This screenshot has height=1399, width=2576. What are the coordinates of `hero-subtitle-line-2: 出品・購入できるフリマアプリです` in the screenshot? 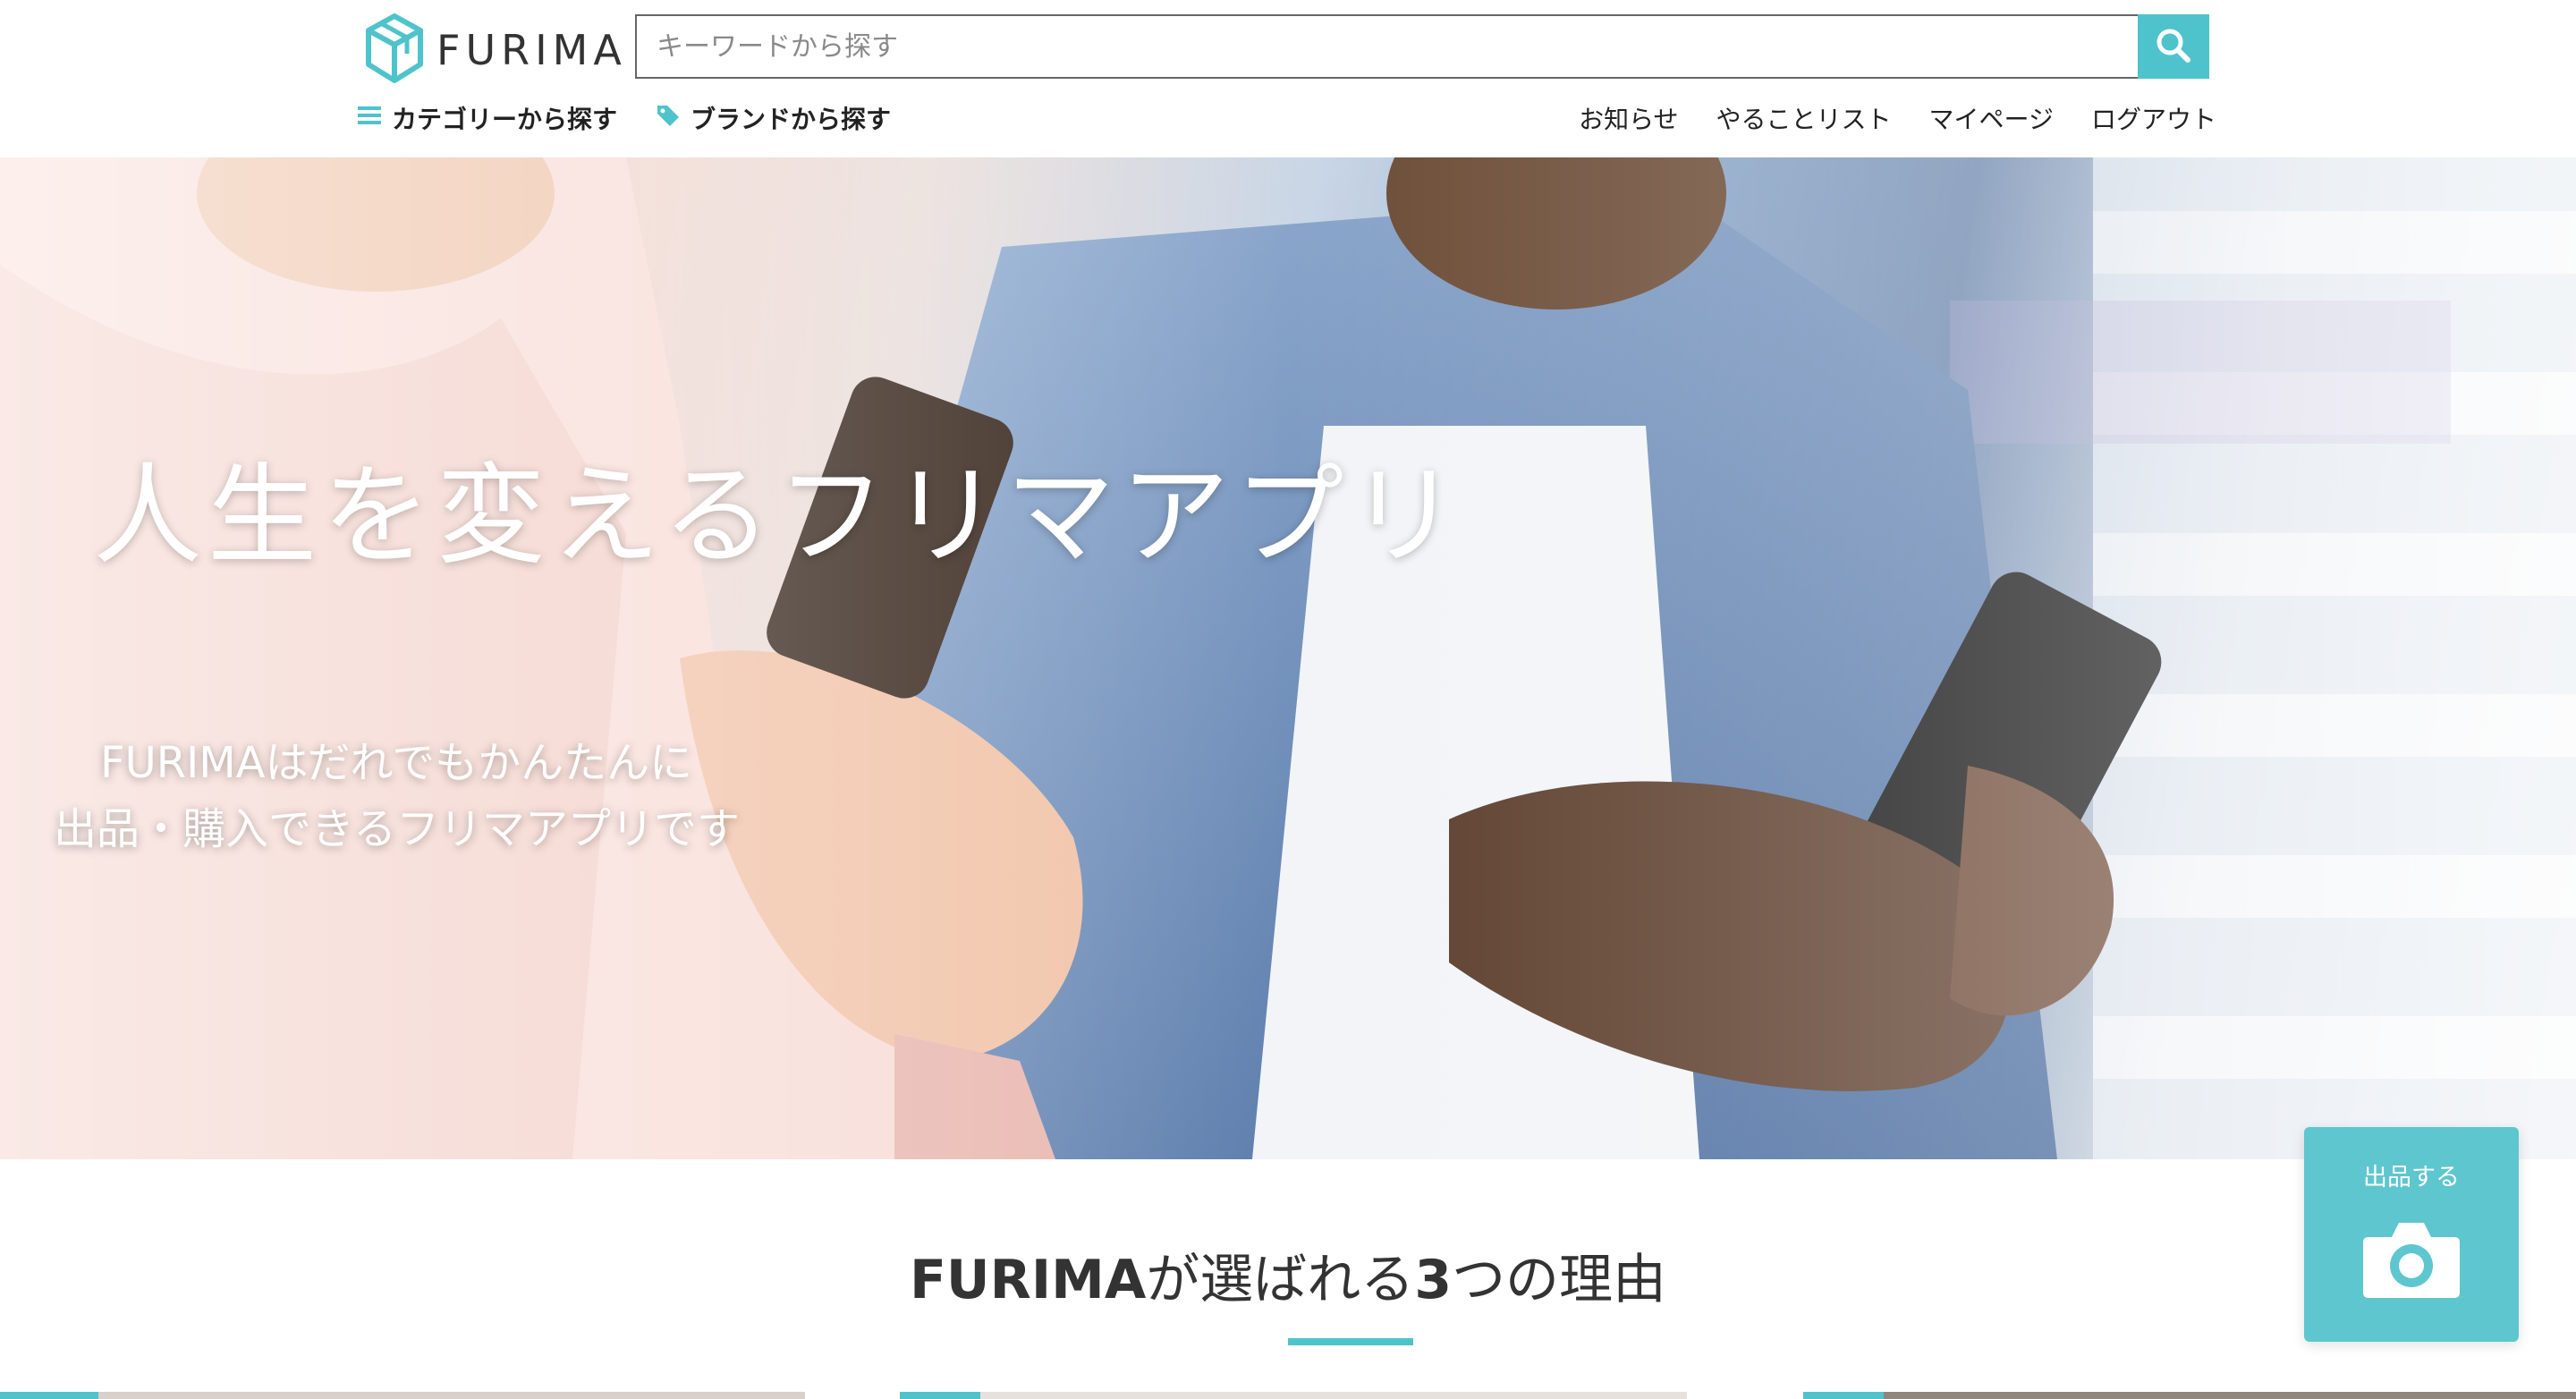 It's located at (397, 829).